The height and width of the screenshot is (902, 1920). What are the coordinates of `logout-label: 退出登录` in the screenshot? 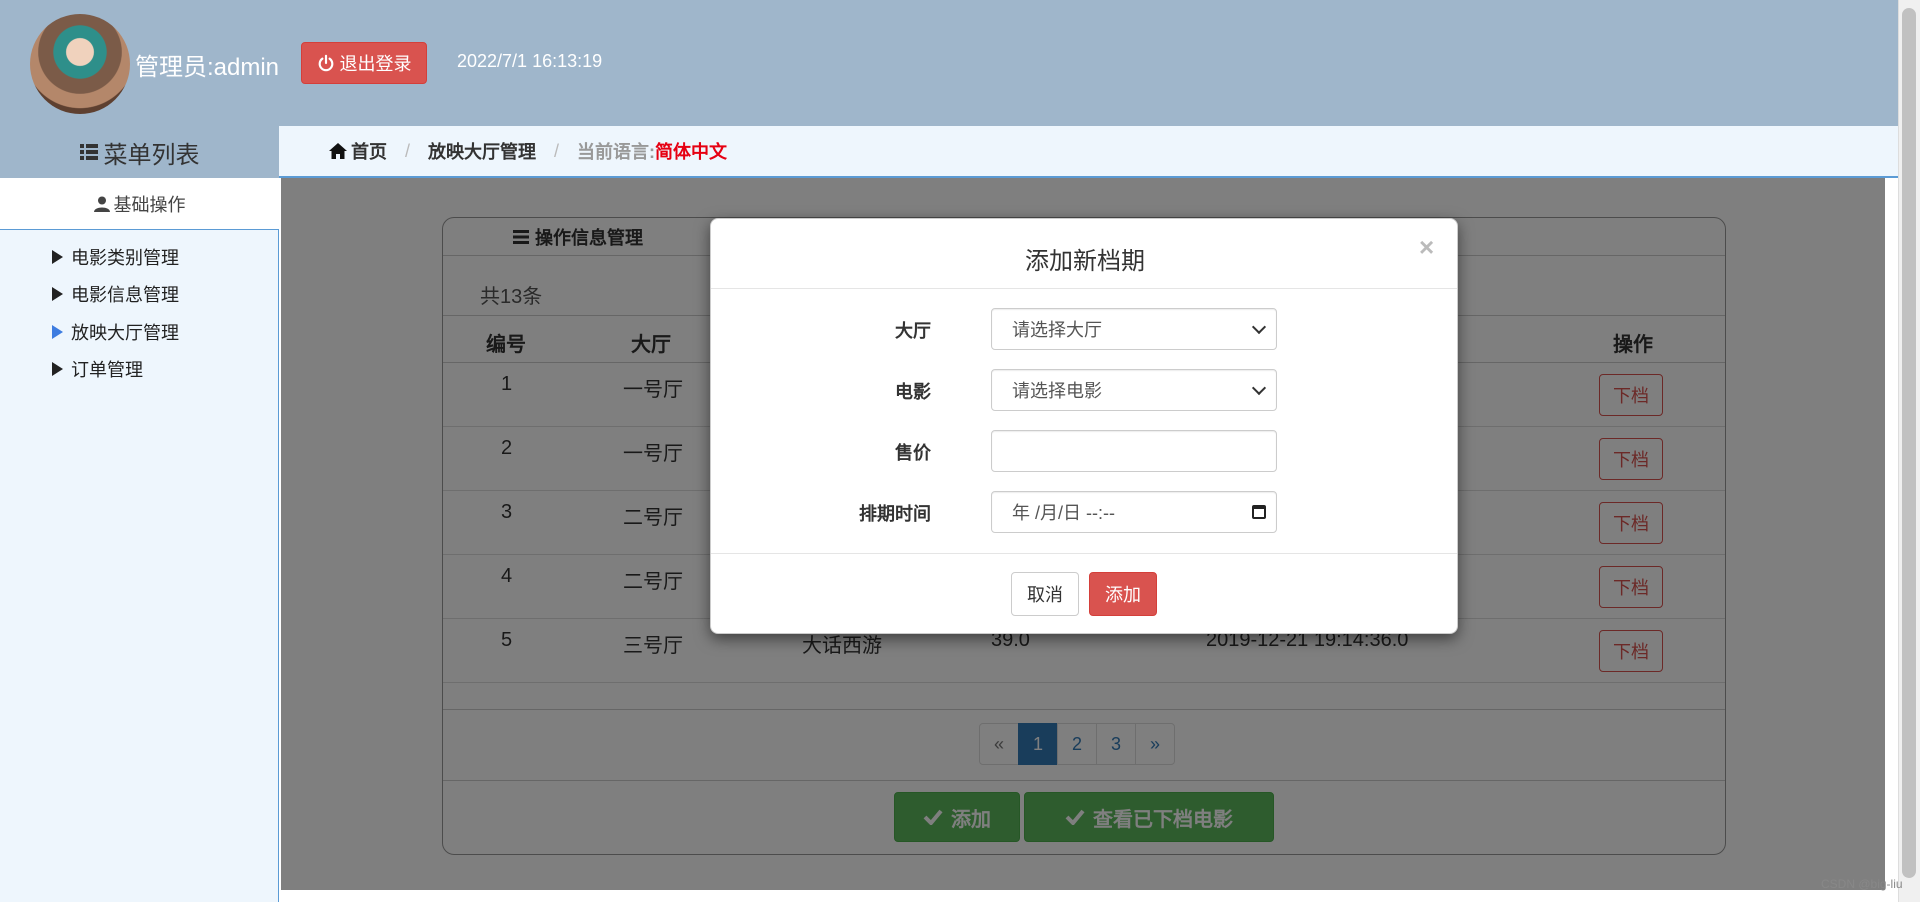 It's located at (375, 64).